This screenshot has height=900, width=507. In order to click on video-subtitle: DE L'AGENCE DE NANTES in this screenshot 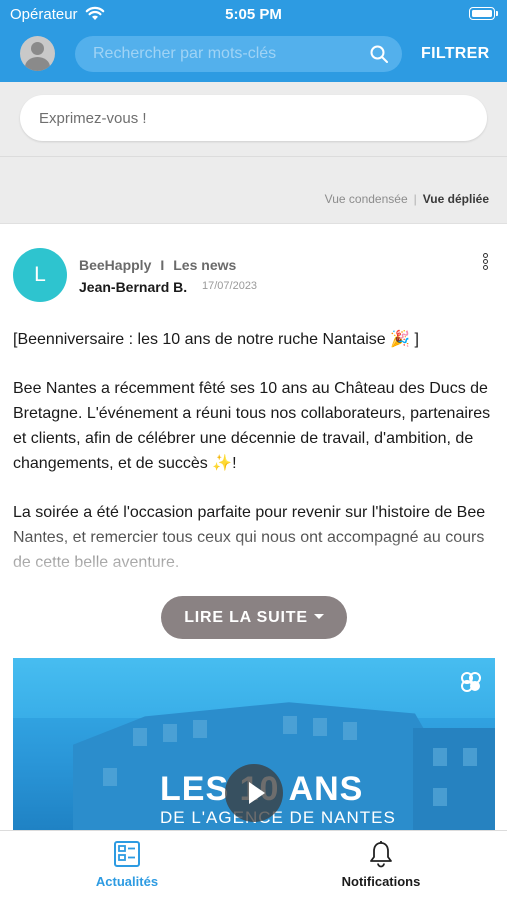, I will do `click(278, 817)`.